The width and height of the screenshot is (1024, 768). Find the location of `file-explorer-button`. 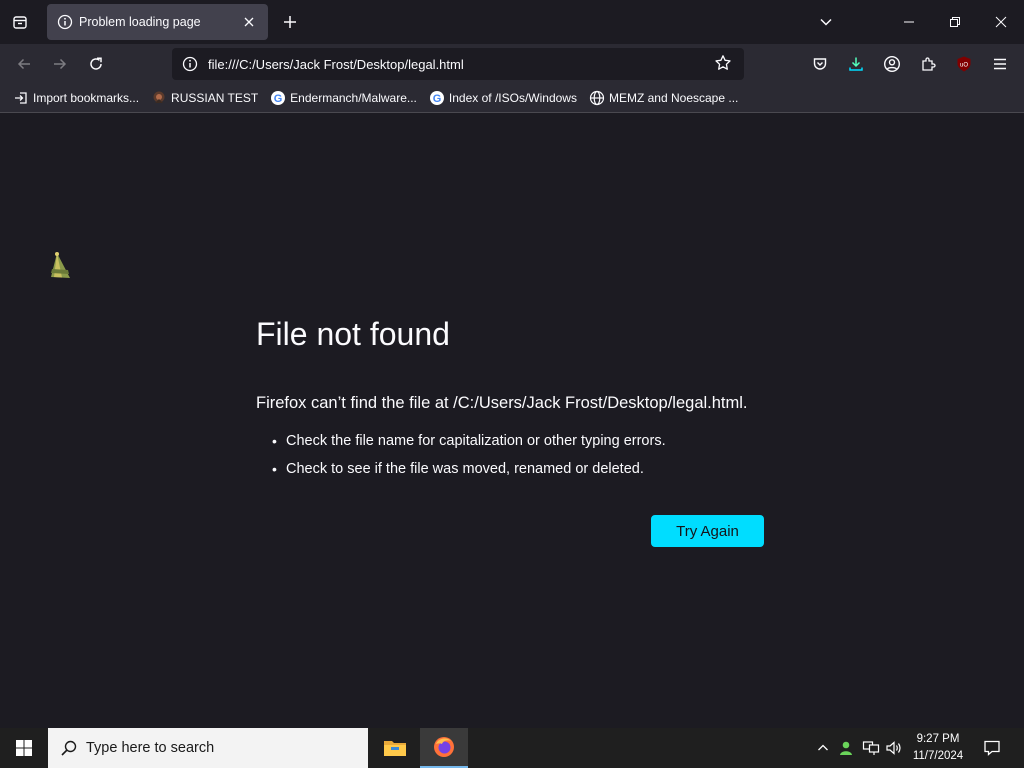

file-explorer-button is located at coordinates (395, 748).